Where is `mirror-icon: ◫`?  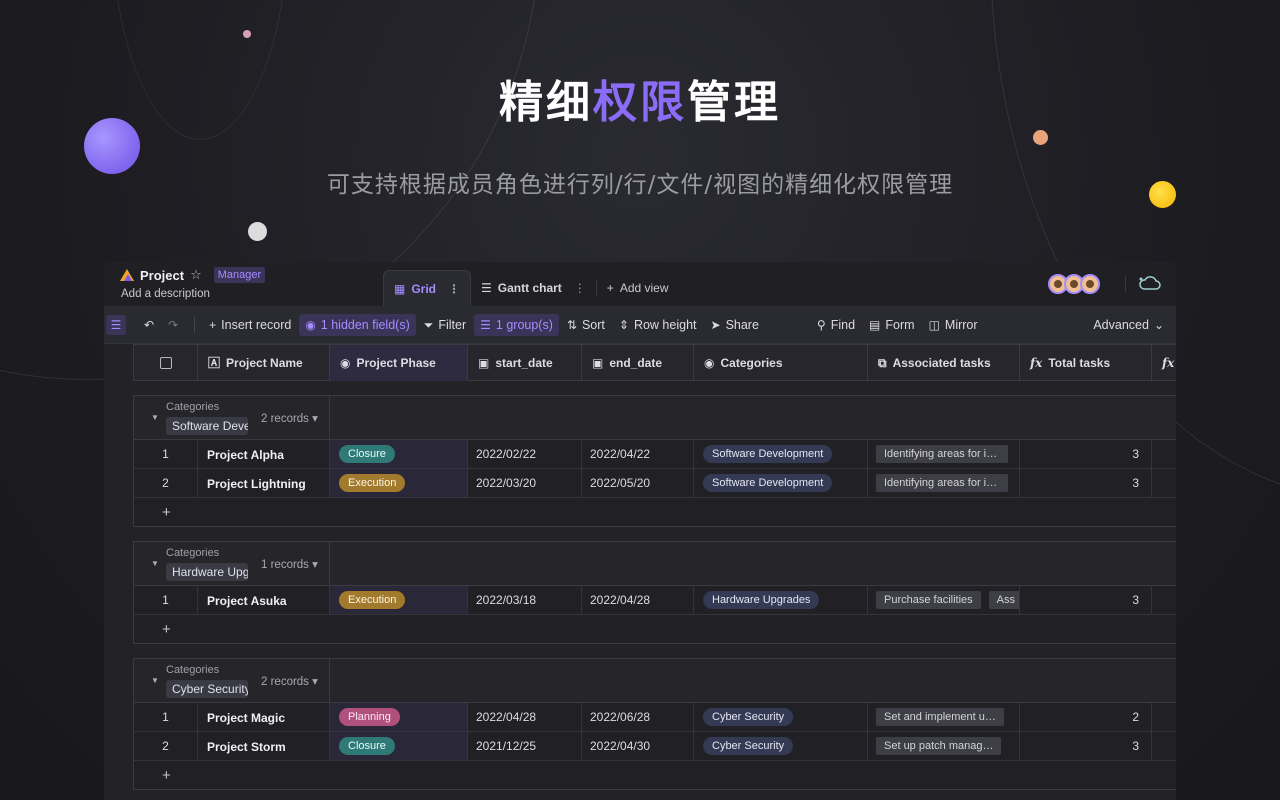 mirror-icon: ◫ is located at coordinates (934, 324).